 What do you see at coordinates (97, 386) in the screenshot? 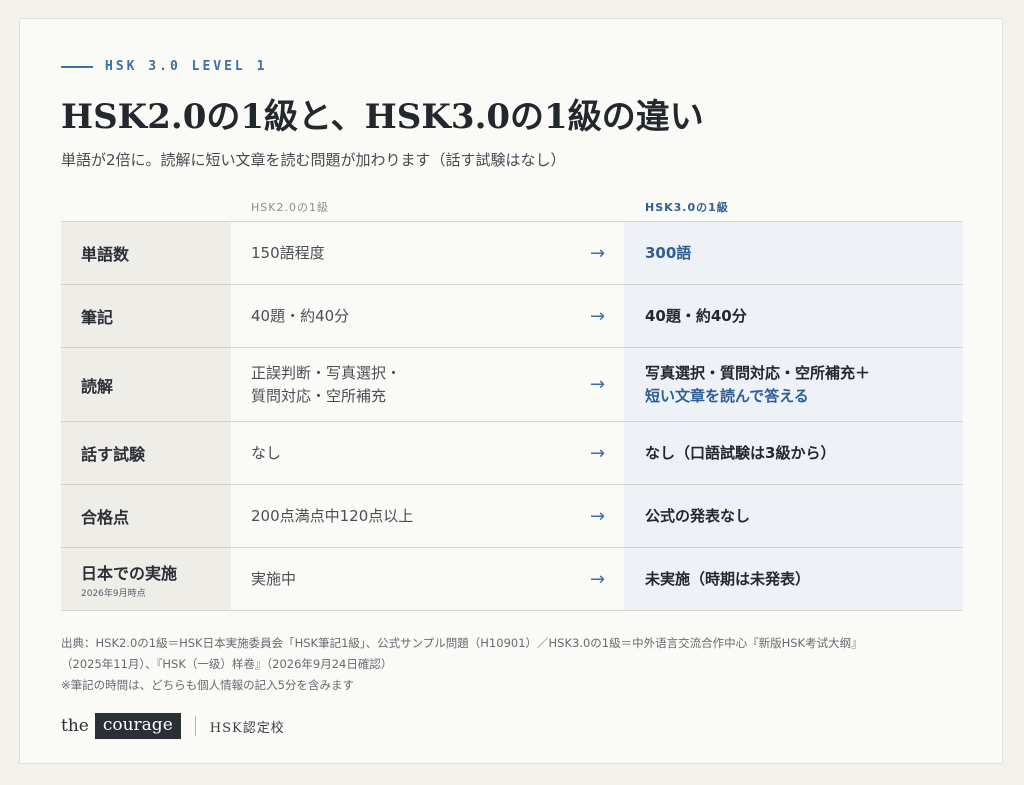
I see `row-label: 読解` at bounding box center [97, 386].